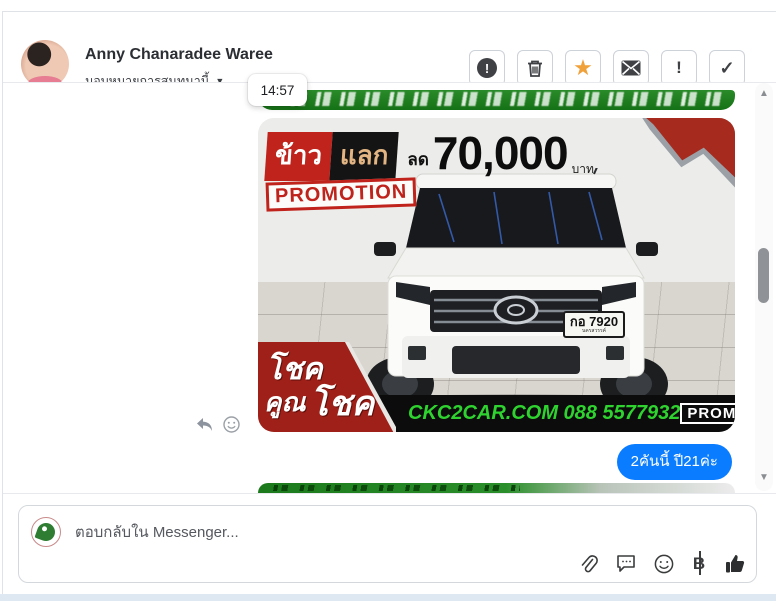 The width and height of the screenshot is (776, 601). What do you see at coordinates (298, 156) in the screenshot?
I see `rice-label: ข้าว` at bounding box center [298, 156].